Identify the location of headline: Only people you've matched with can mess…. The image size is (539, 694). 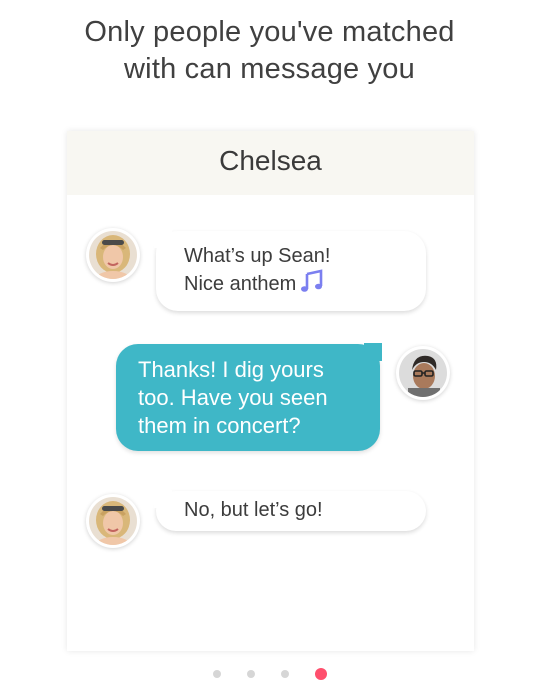
(269, 51).